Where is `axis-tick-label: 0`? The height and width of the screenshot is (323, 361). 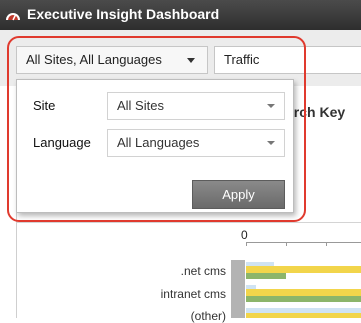
axis-tick-label: 0 is located at coordinates (244, 235).